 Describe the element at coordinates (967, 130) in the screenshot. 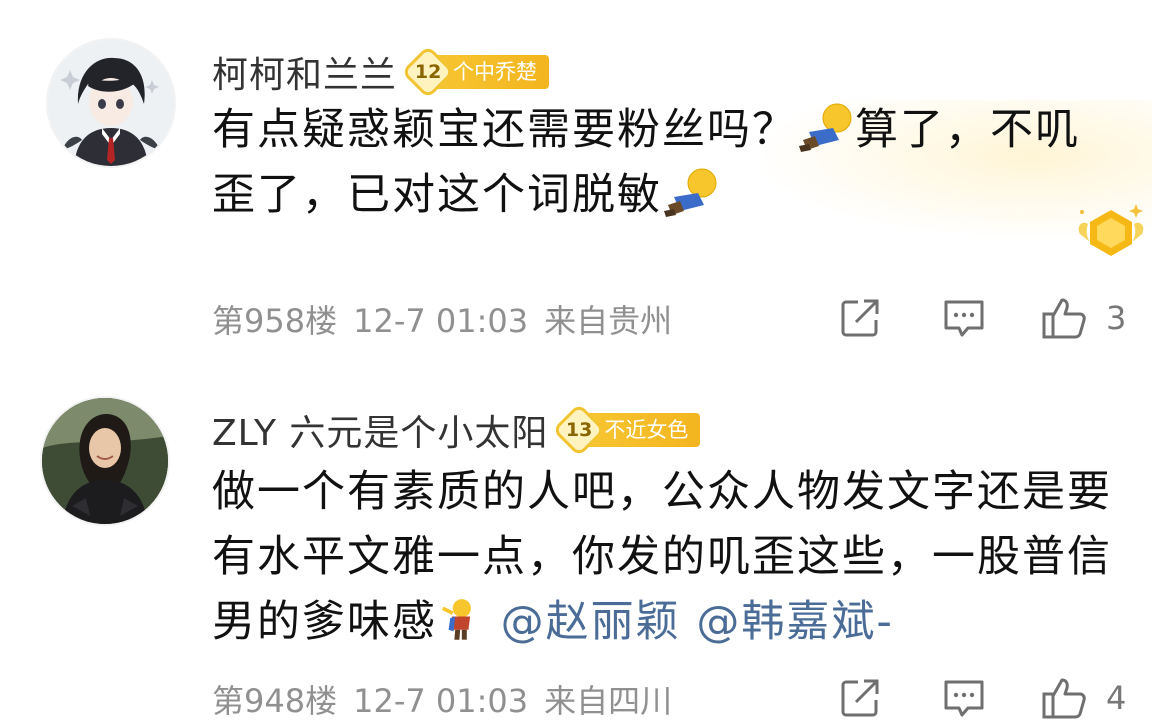

I see `text-segment: 算了，不叽` at that location.